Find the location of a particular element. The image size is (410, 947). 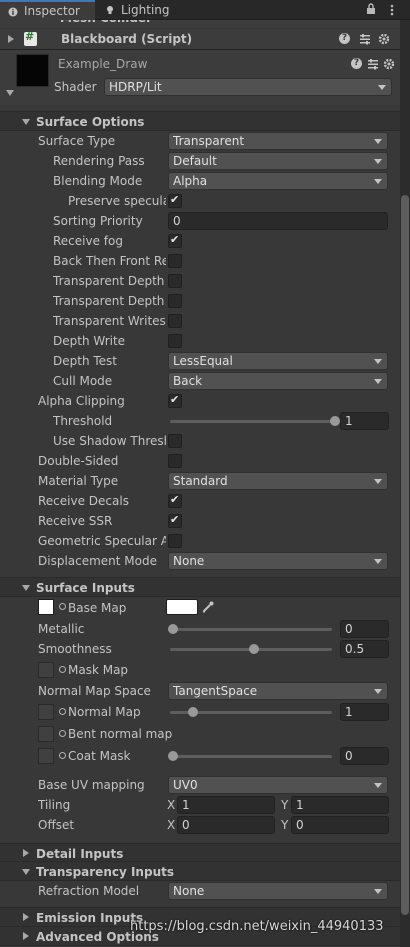

shader-dropdown: HDRP/Lit is located at coordinates (248, 87).